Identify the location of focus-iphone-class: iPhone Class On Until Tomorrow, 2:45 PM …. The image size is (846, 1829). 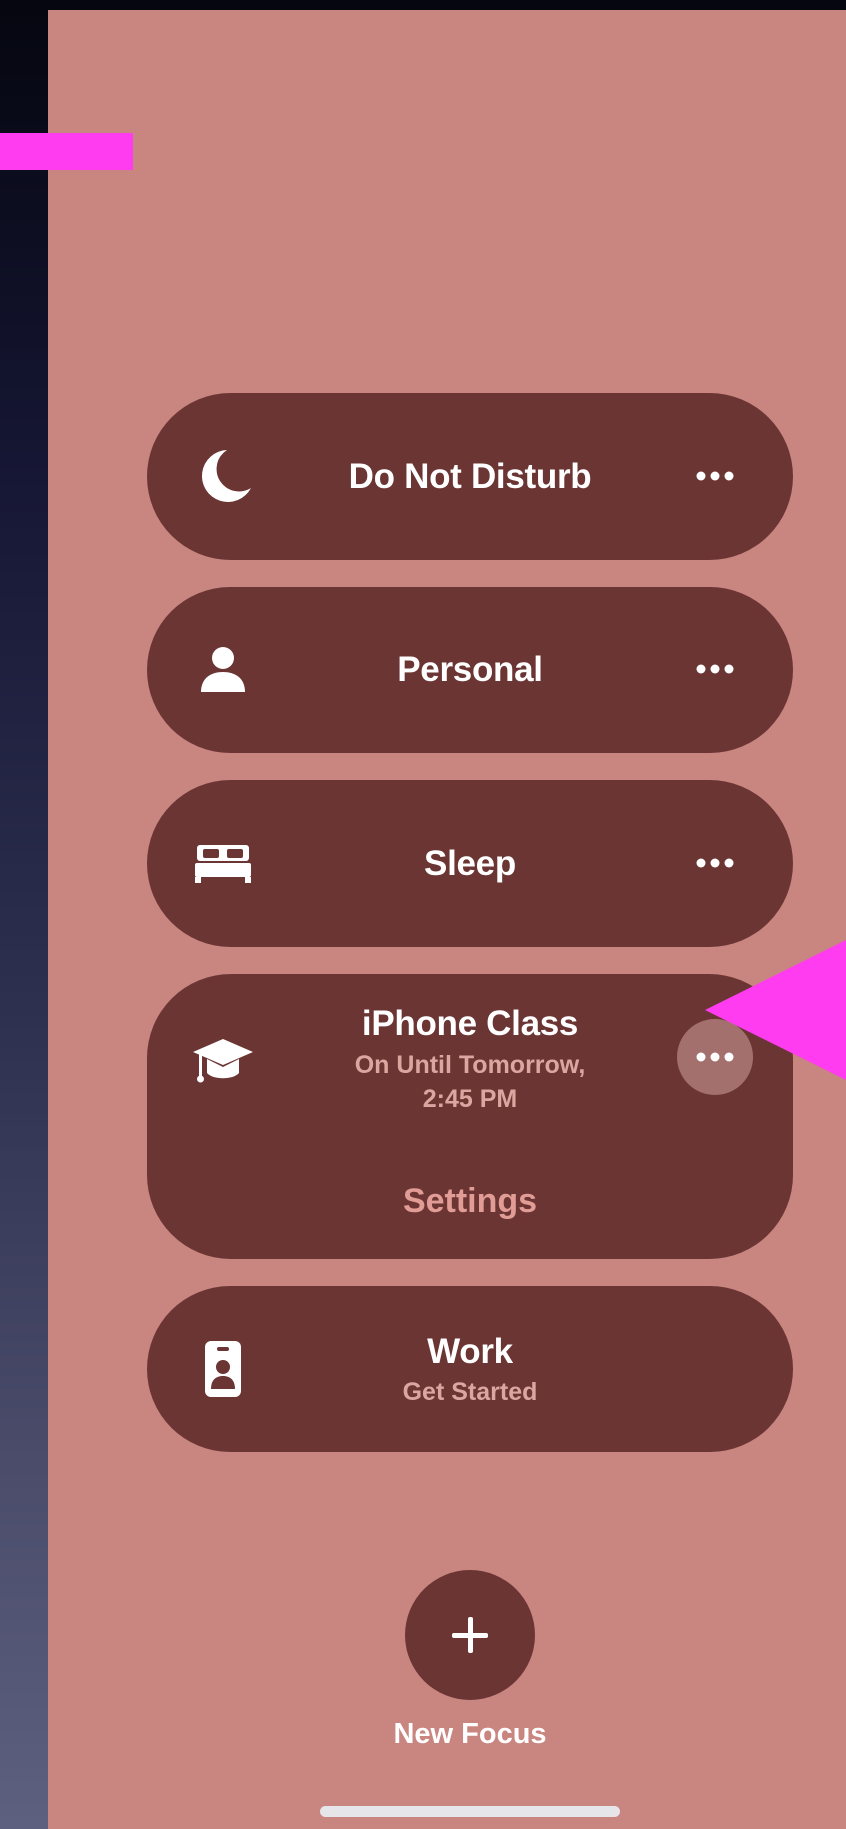
(470, 1116).